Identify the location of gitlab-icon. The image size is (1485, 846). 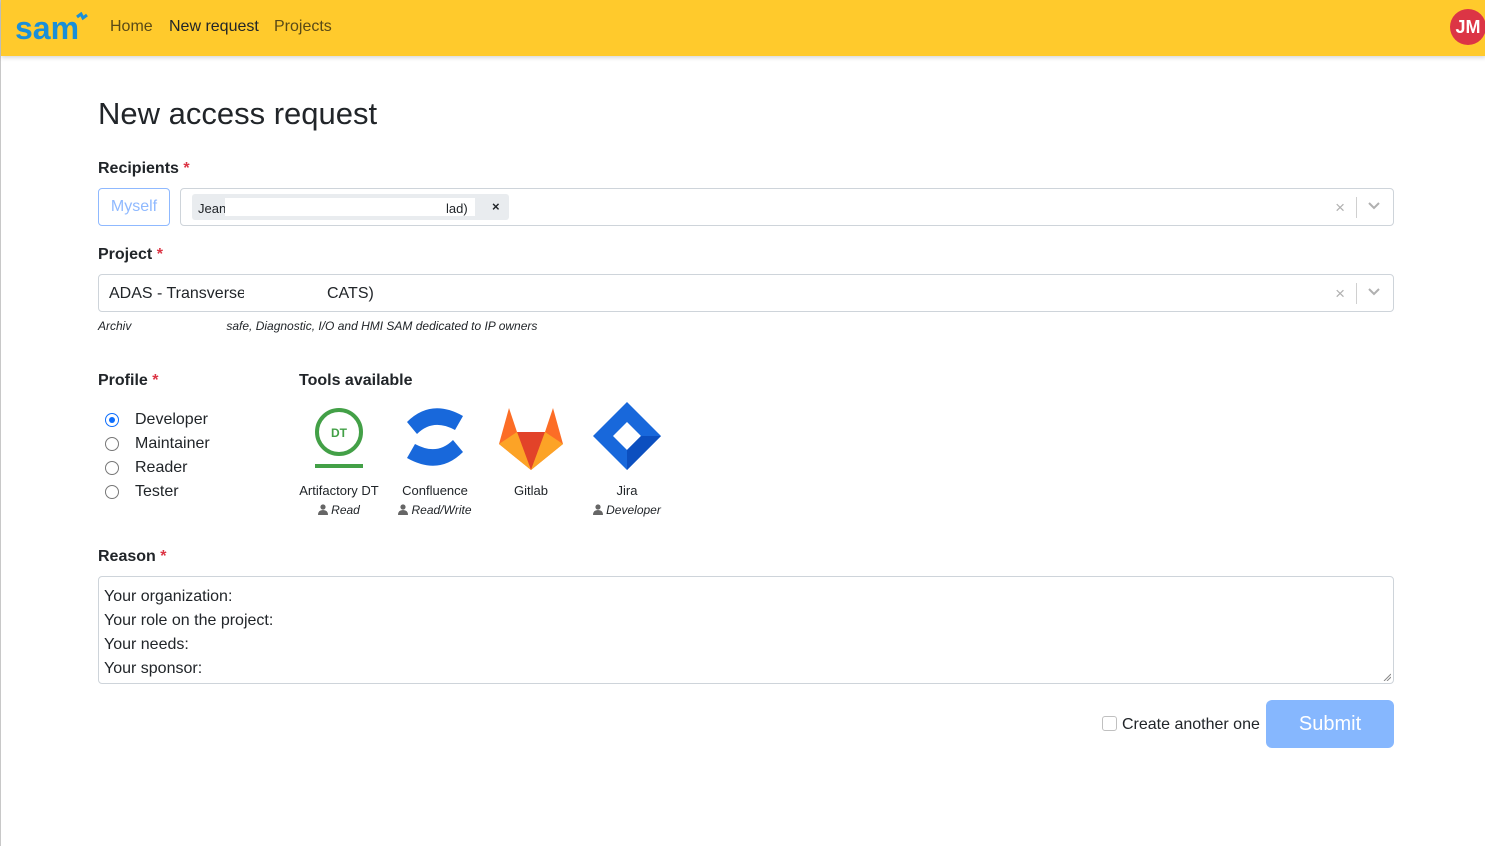
(531, 439).